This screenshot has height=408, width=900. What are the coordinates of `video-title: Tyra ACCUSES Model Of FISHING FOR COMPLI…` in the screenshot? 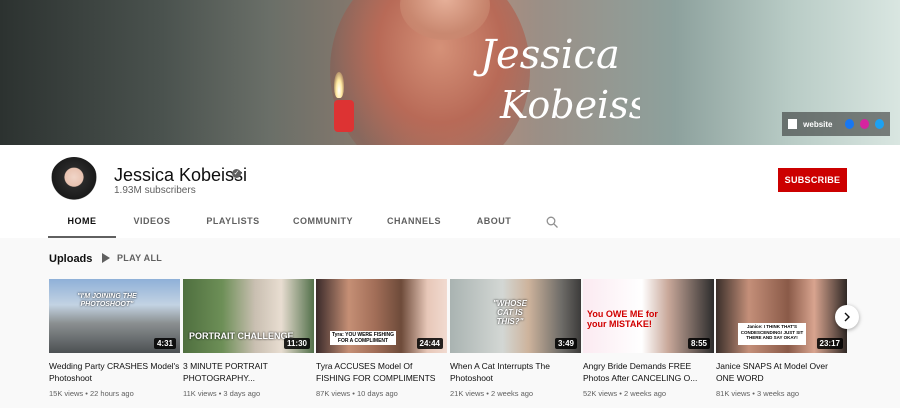 It's located at (381, 372).